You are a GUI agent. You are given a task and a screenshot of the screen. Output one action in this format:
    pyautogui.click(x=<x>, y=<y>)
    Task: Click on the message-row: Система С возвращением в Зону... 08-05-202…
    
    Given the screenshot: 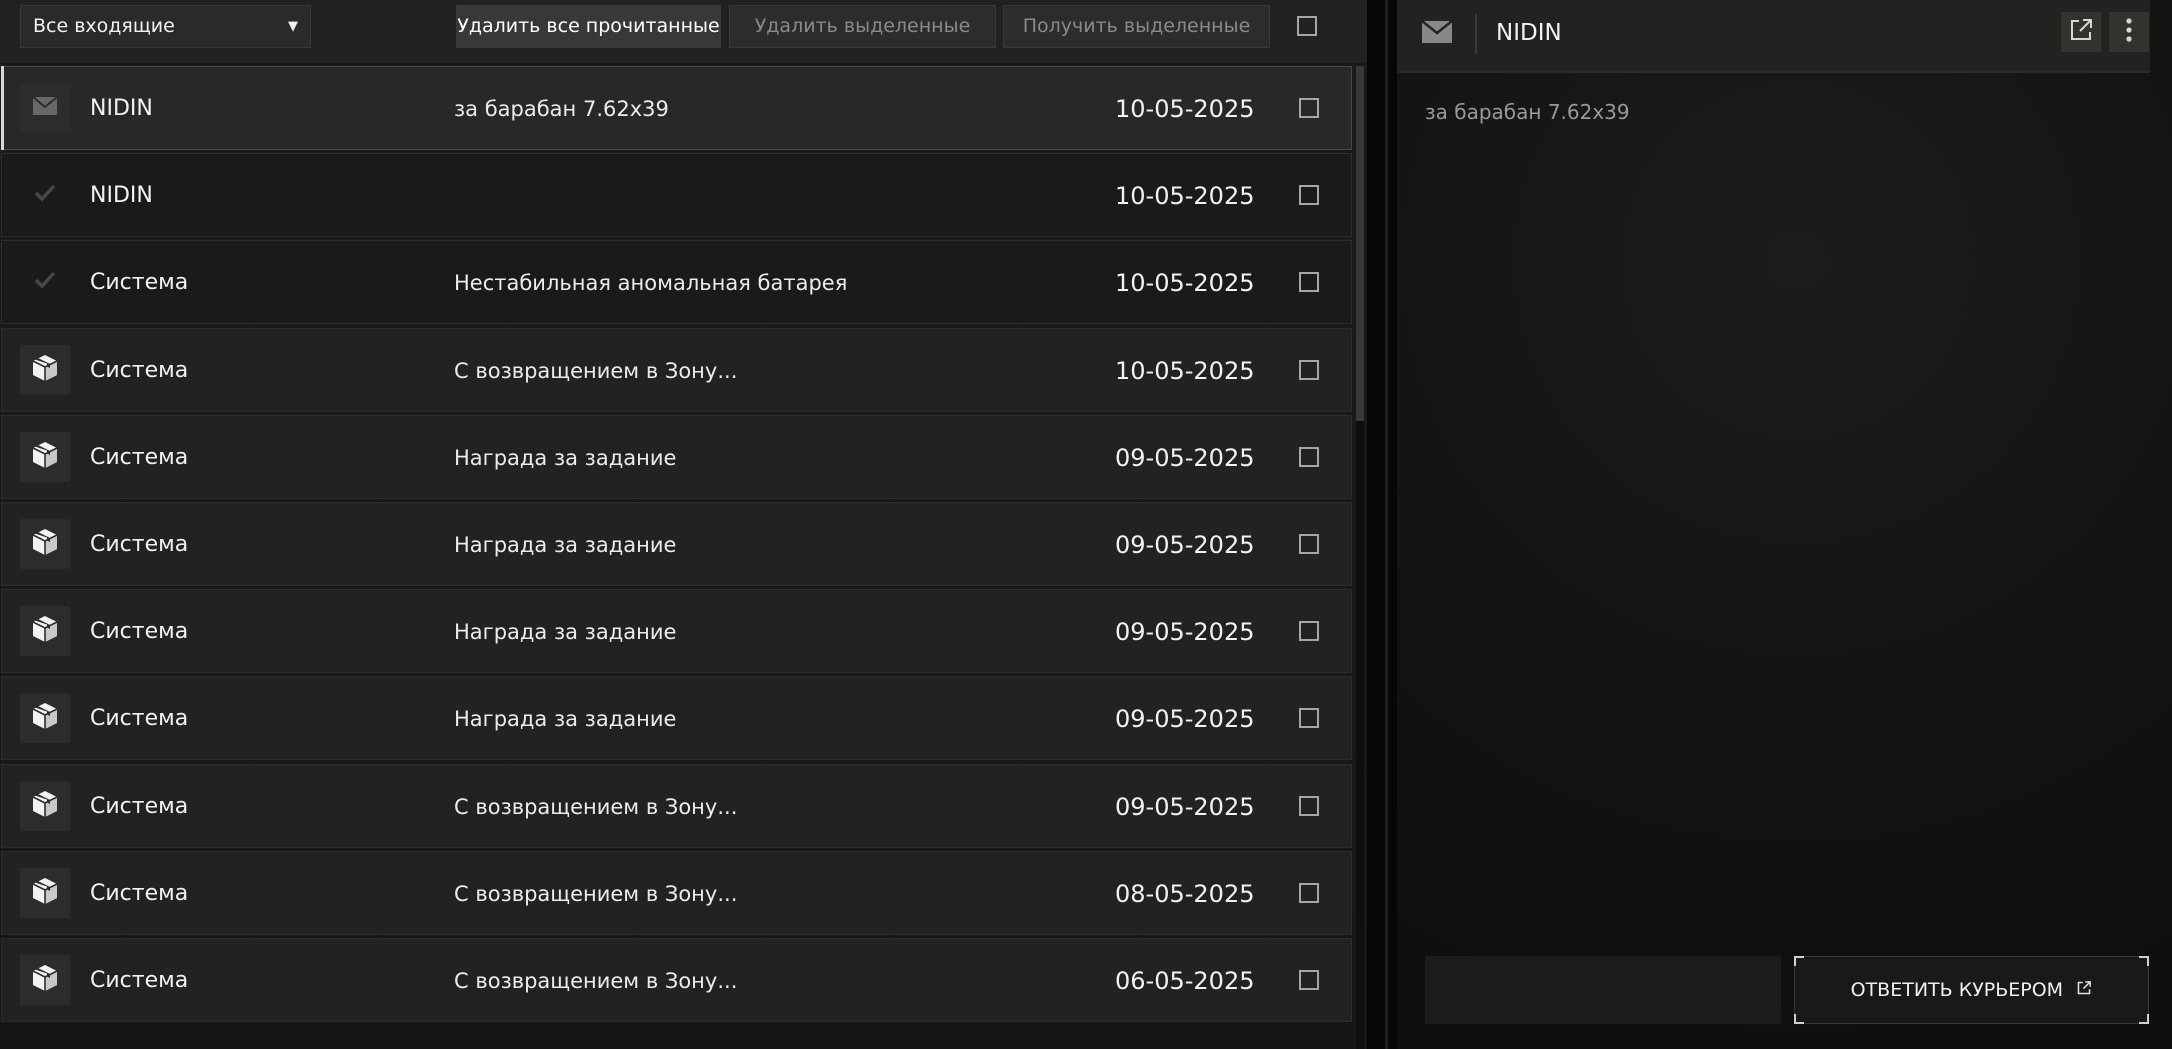 What is the action you would take?
    pyautogui.click(x=676, y=893)
    